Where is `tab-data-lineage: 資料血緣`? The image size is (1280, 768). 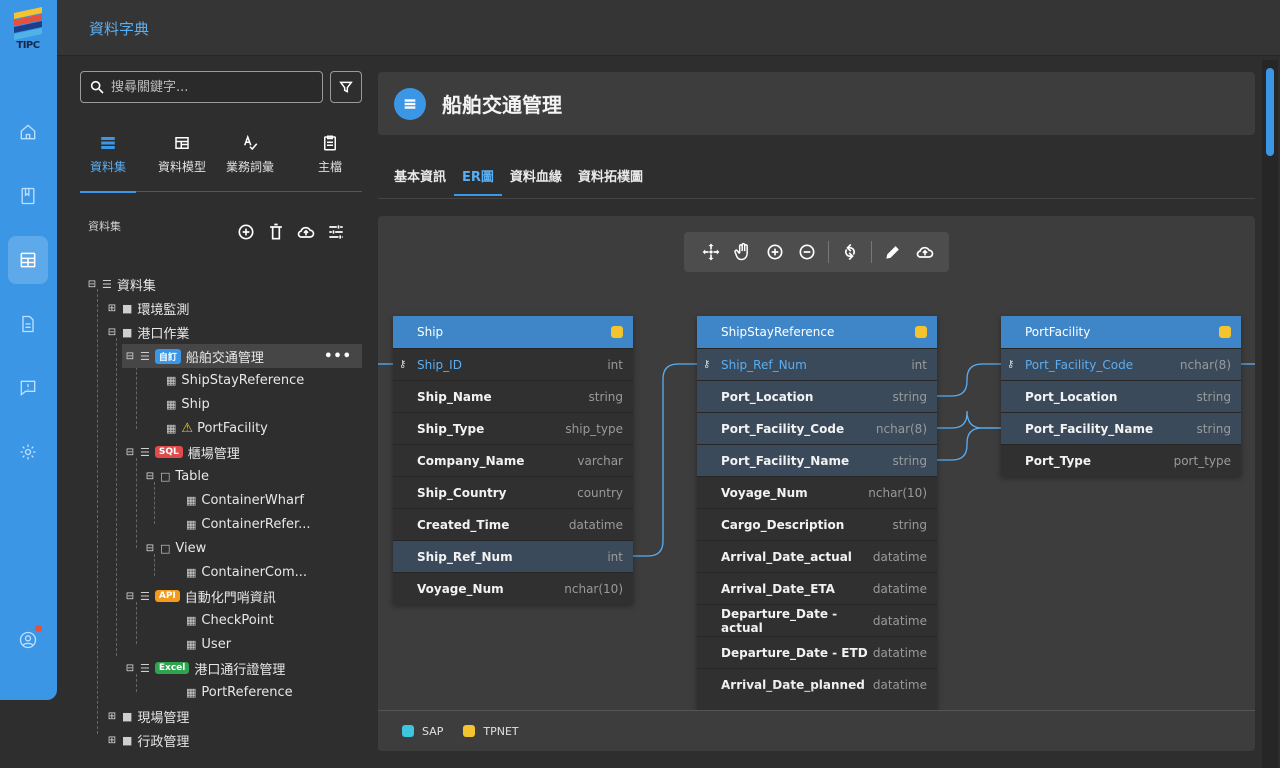
tab-data-lineage: 資料血緣 is located at coordinates (536, 181).